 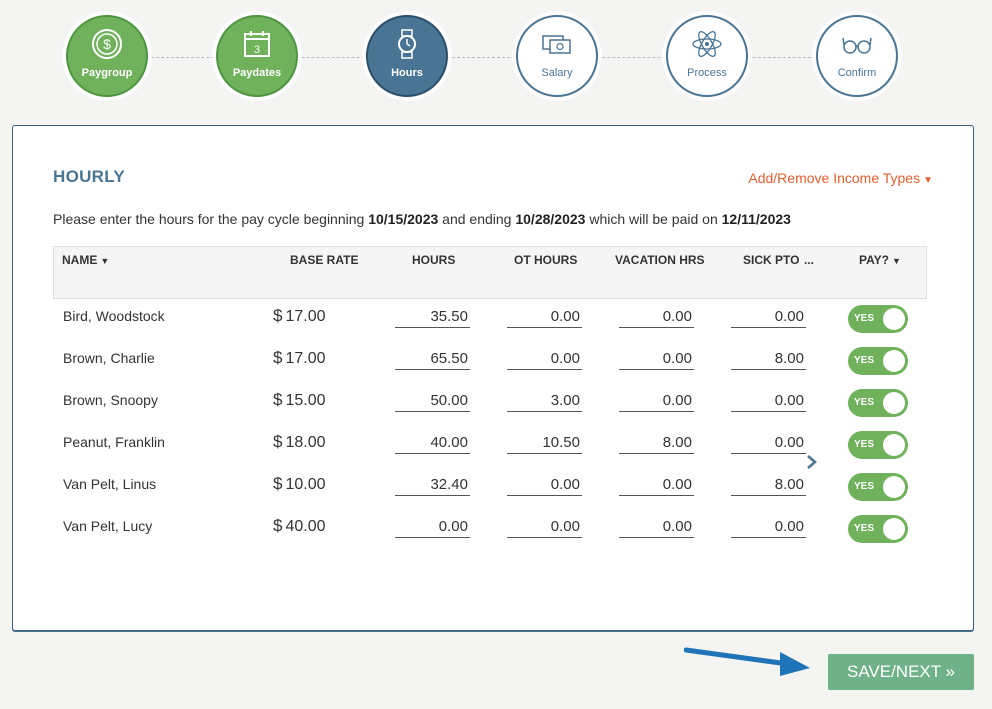 I want to click on table-row: Brown, Snoopy $15.00 YES, so click(x=493, y=405).